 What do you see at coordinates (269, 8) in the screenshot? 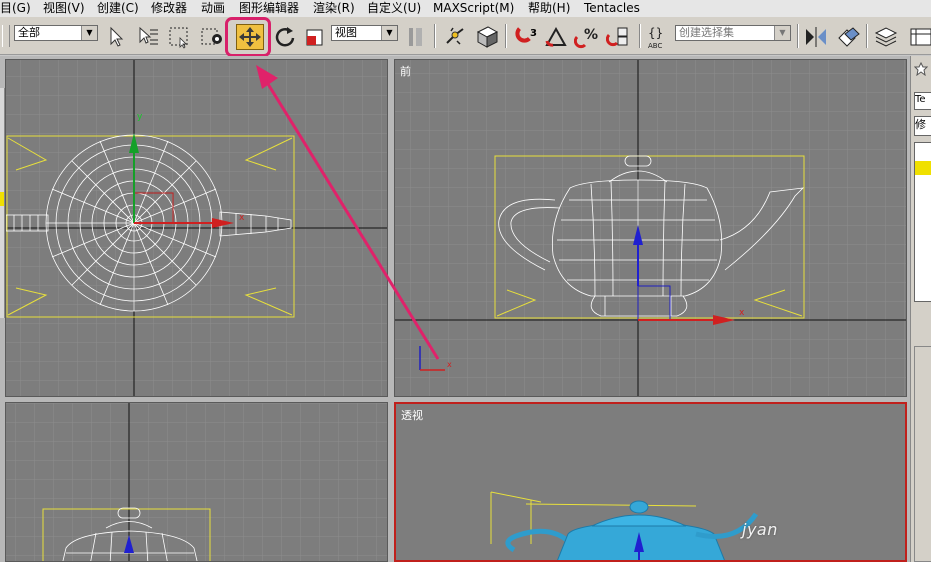
I see `menu-graph-editors: 图形编辑器` at bounding box center [269, 8].